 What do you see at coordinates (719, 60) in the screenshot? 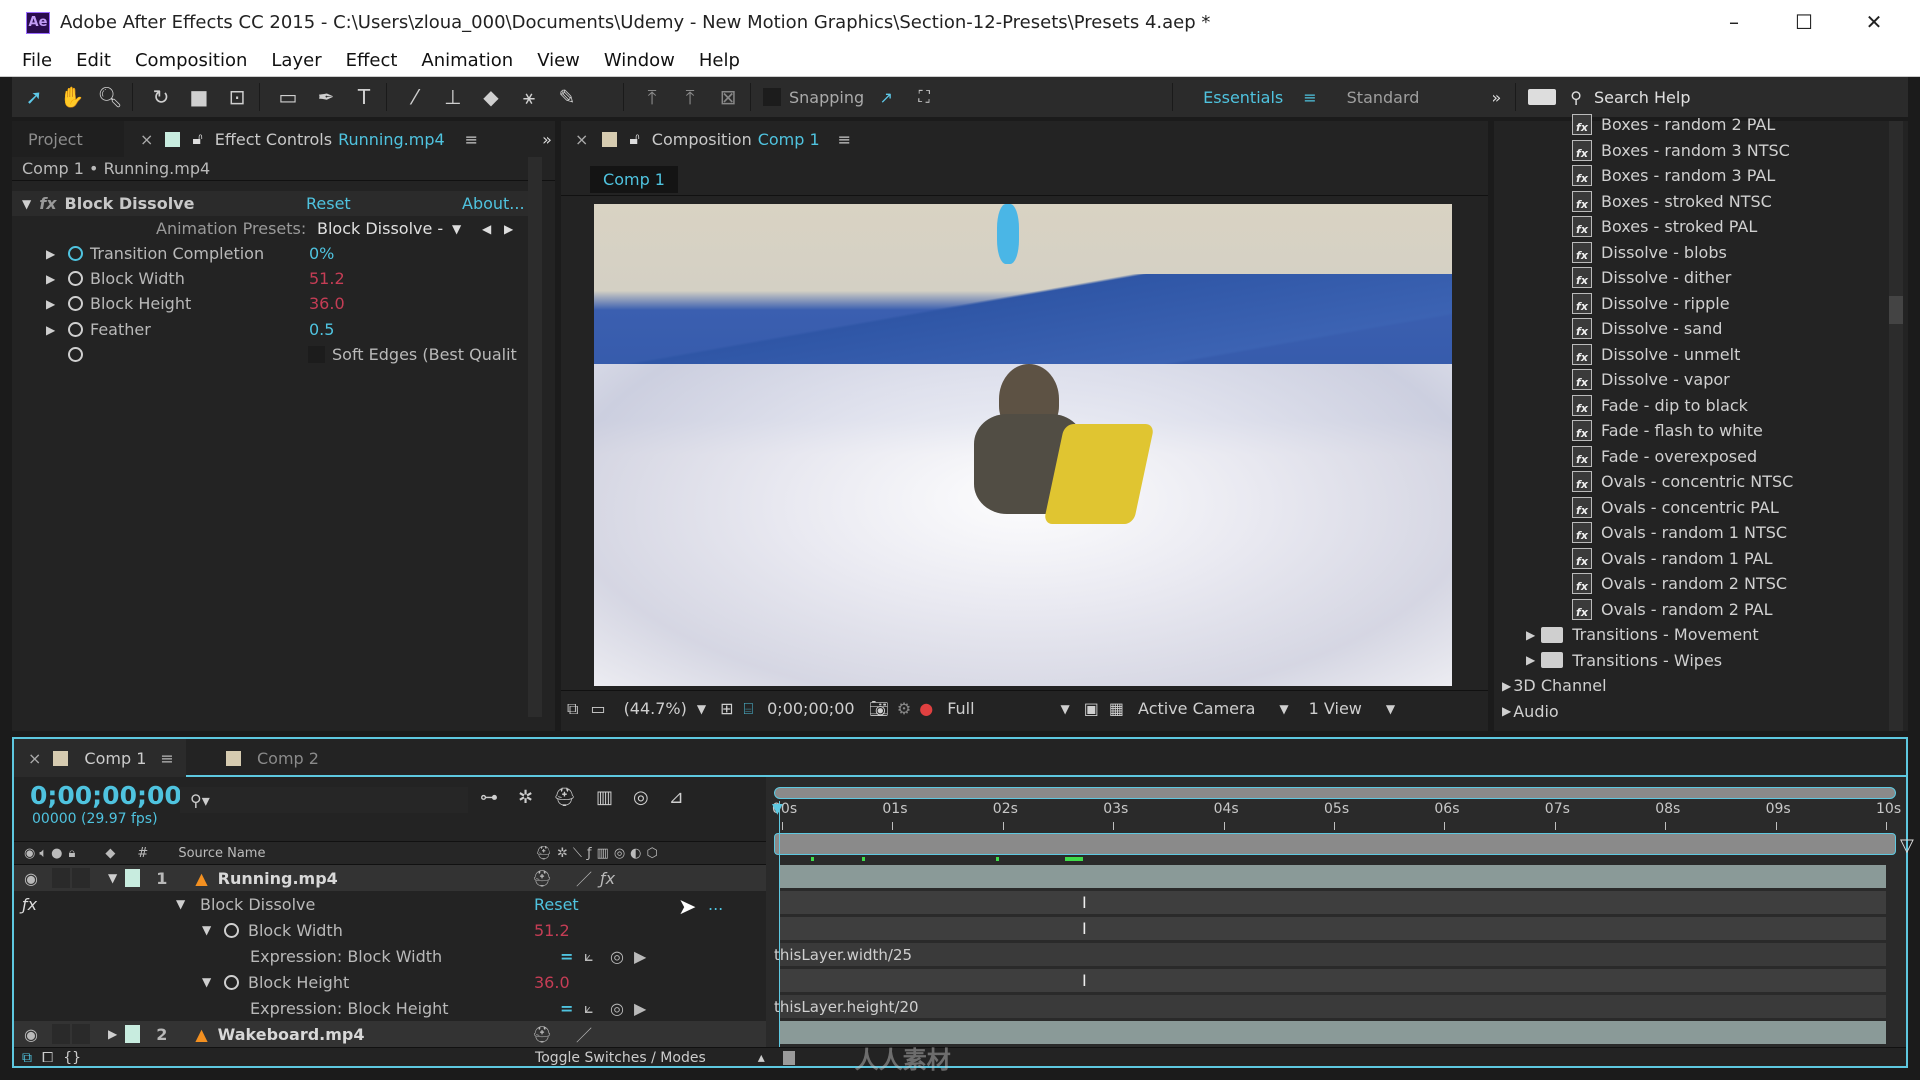
I see `menu-help: Help` at bounding box center [719, 60].